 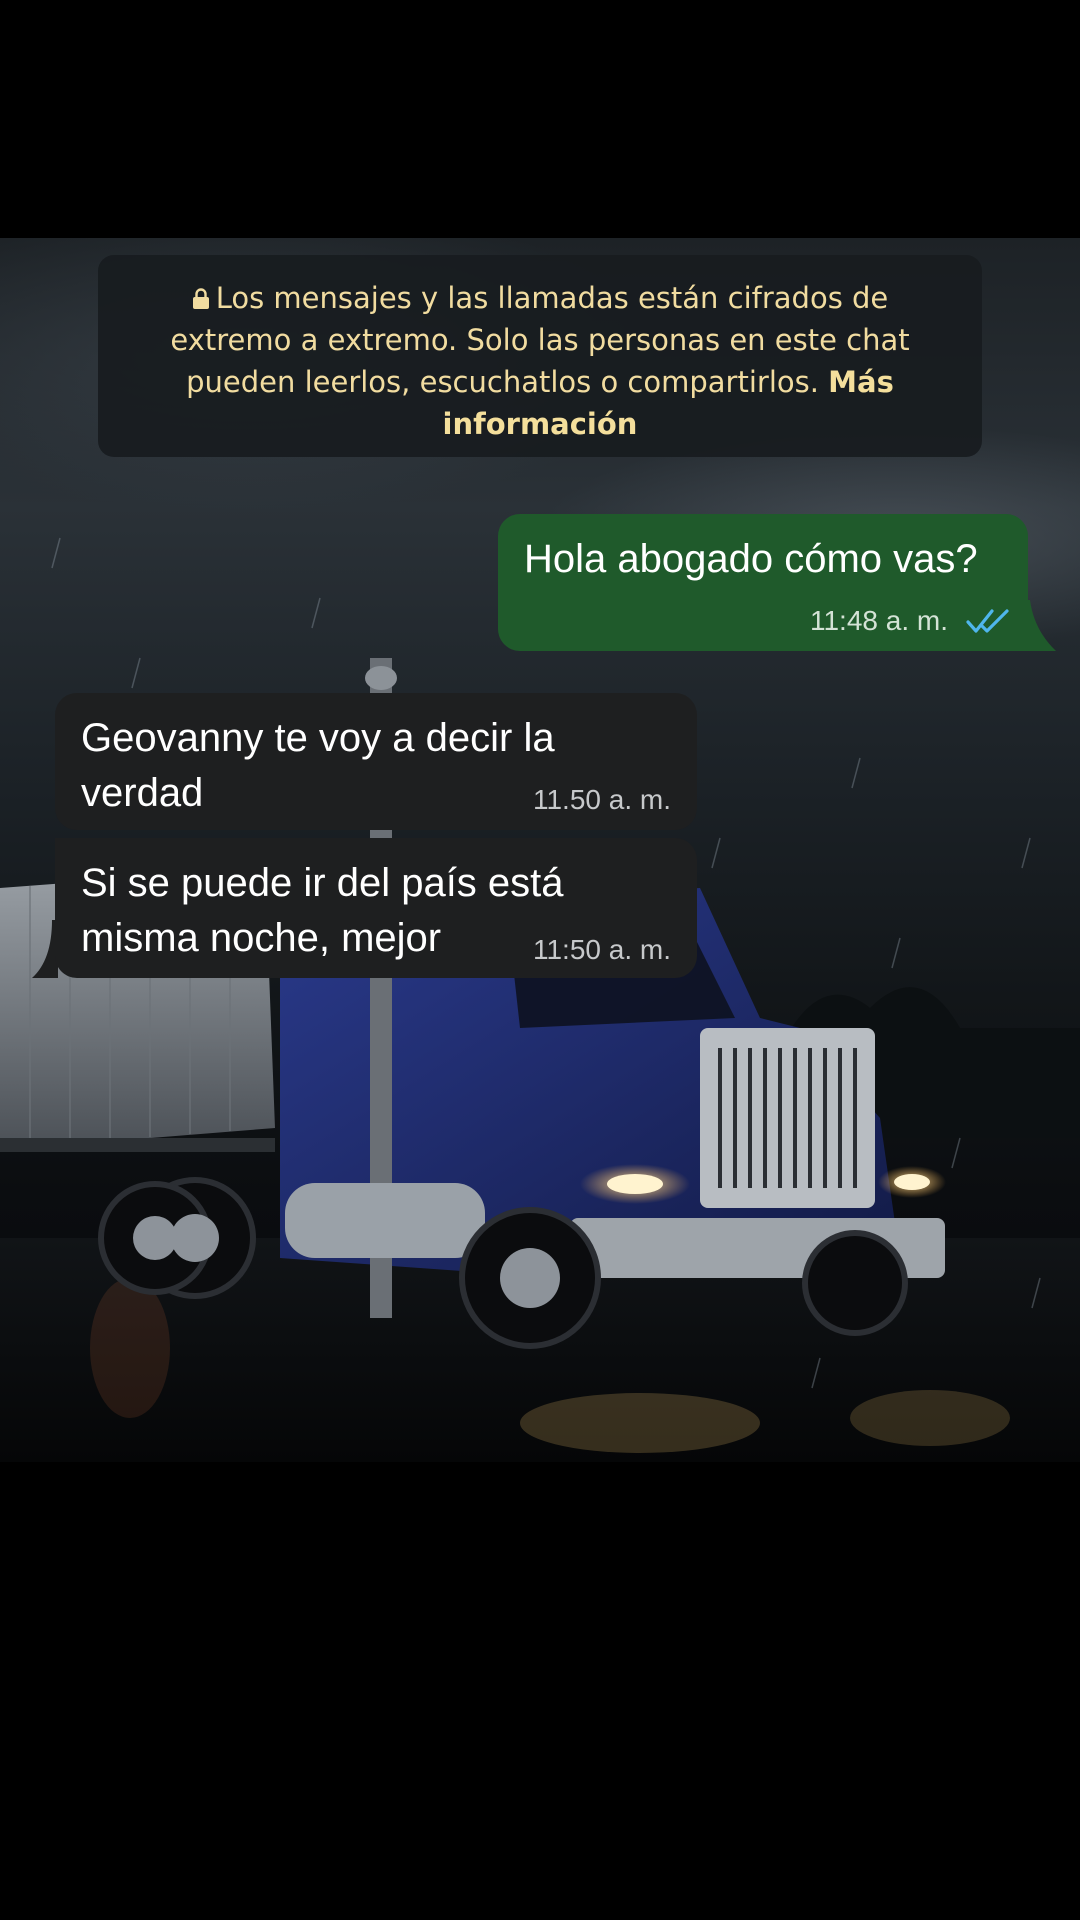 I want to click on message-time: 11.50 a. m., so click(x=601, y=799).